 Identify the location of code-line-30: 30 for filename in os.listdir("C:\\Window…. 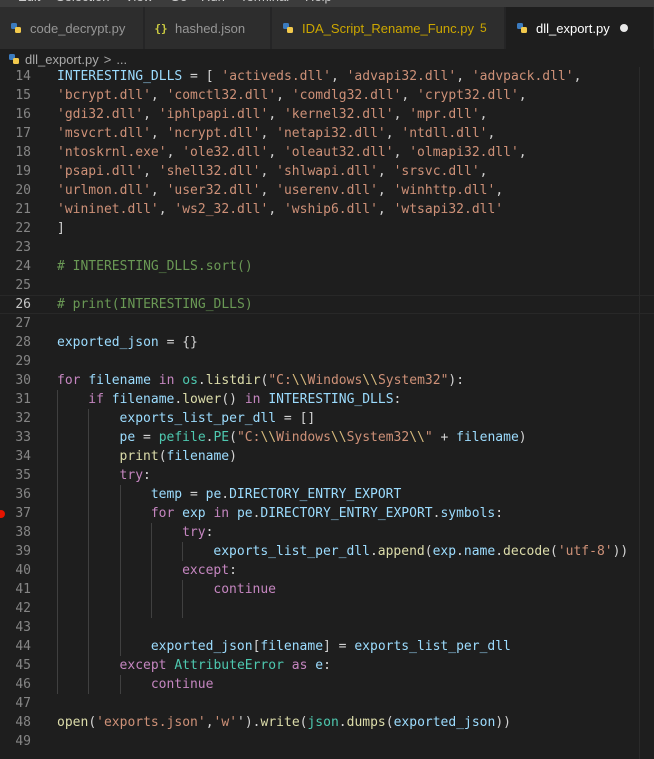
(327, 380).